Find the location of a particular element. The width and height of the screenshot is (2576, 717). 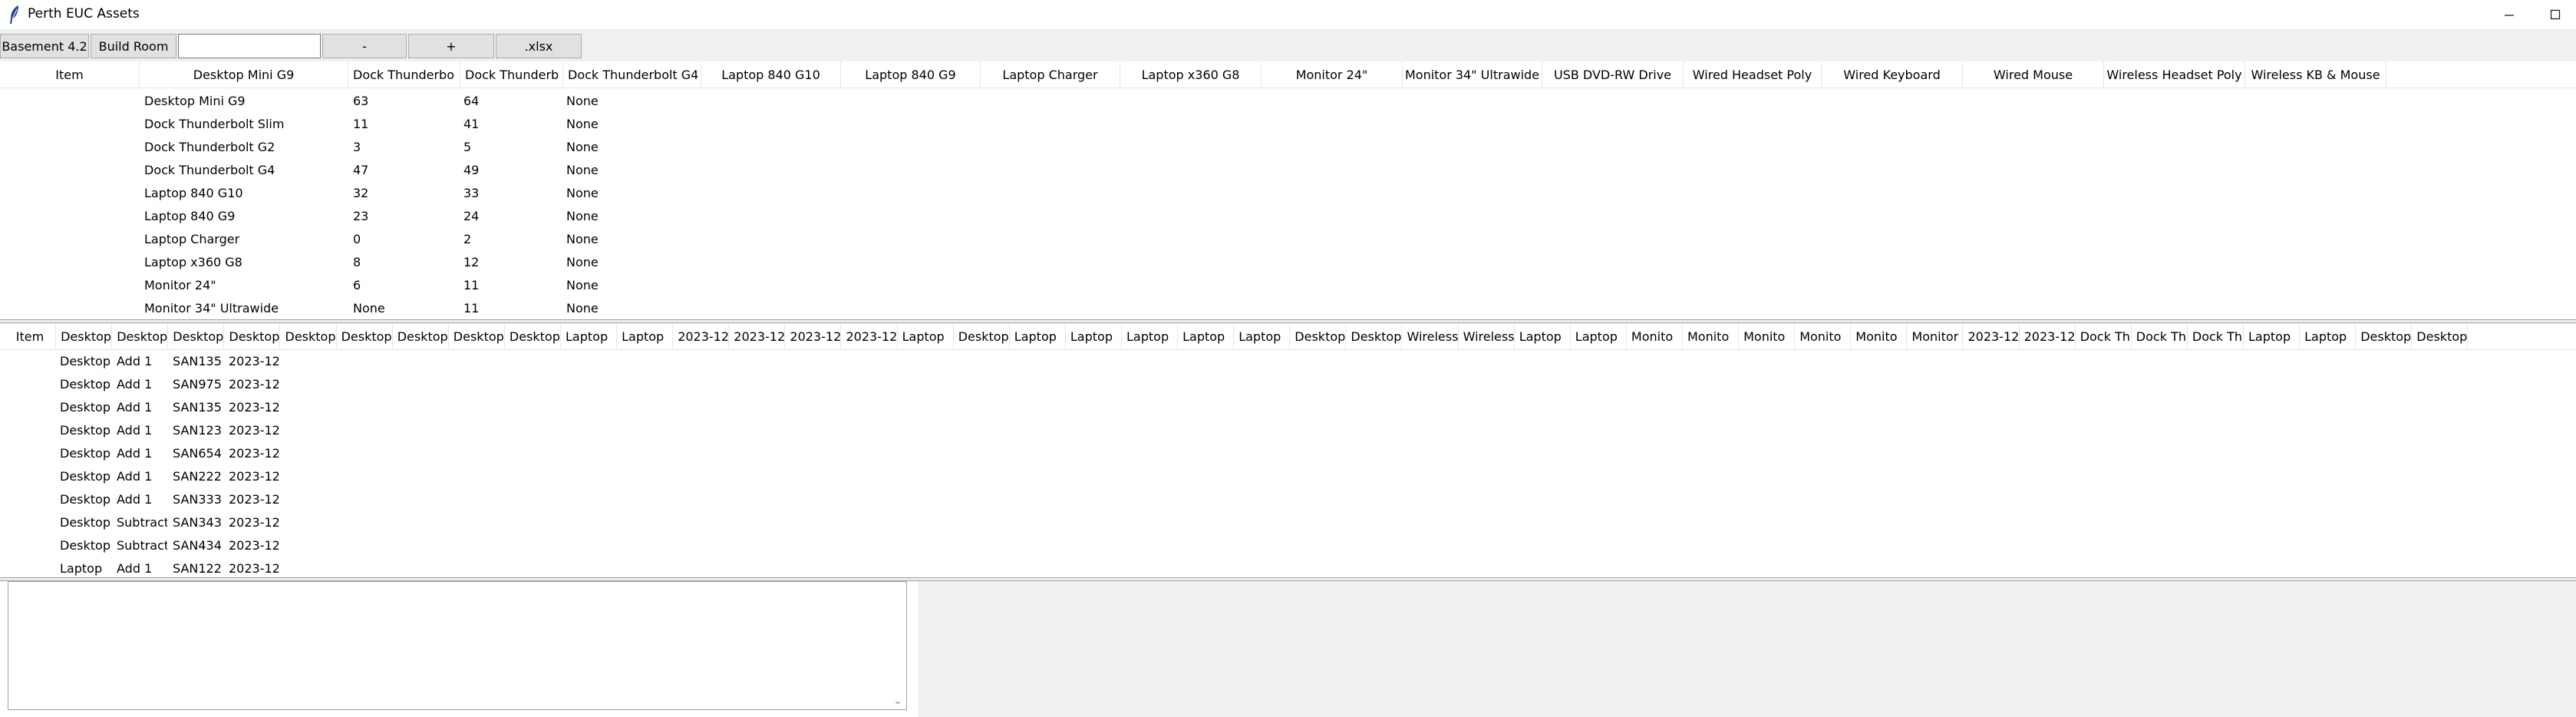

table-row: Desktop Add 1 SAN123 2023-12 is located at coordinates (1288, 429).